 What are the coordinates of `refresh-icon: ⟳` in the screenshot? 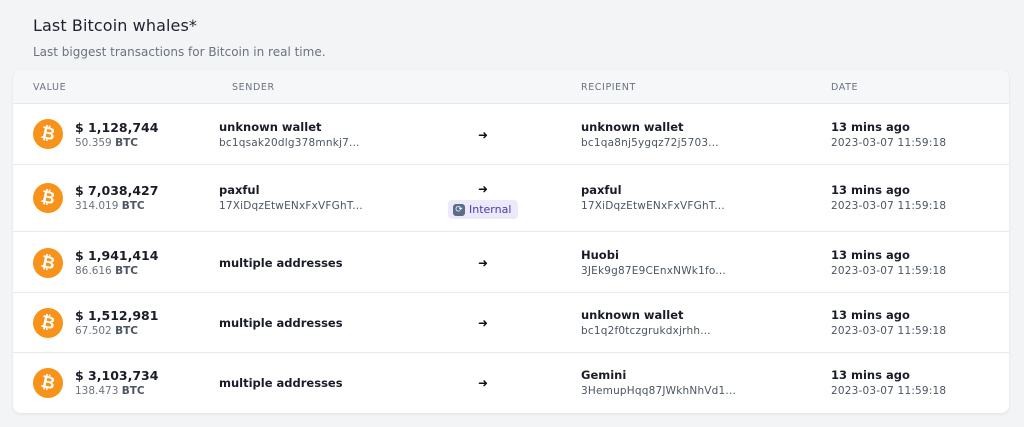 It's located at (459, 209).